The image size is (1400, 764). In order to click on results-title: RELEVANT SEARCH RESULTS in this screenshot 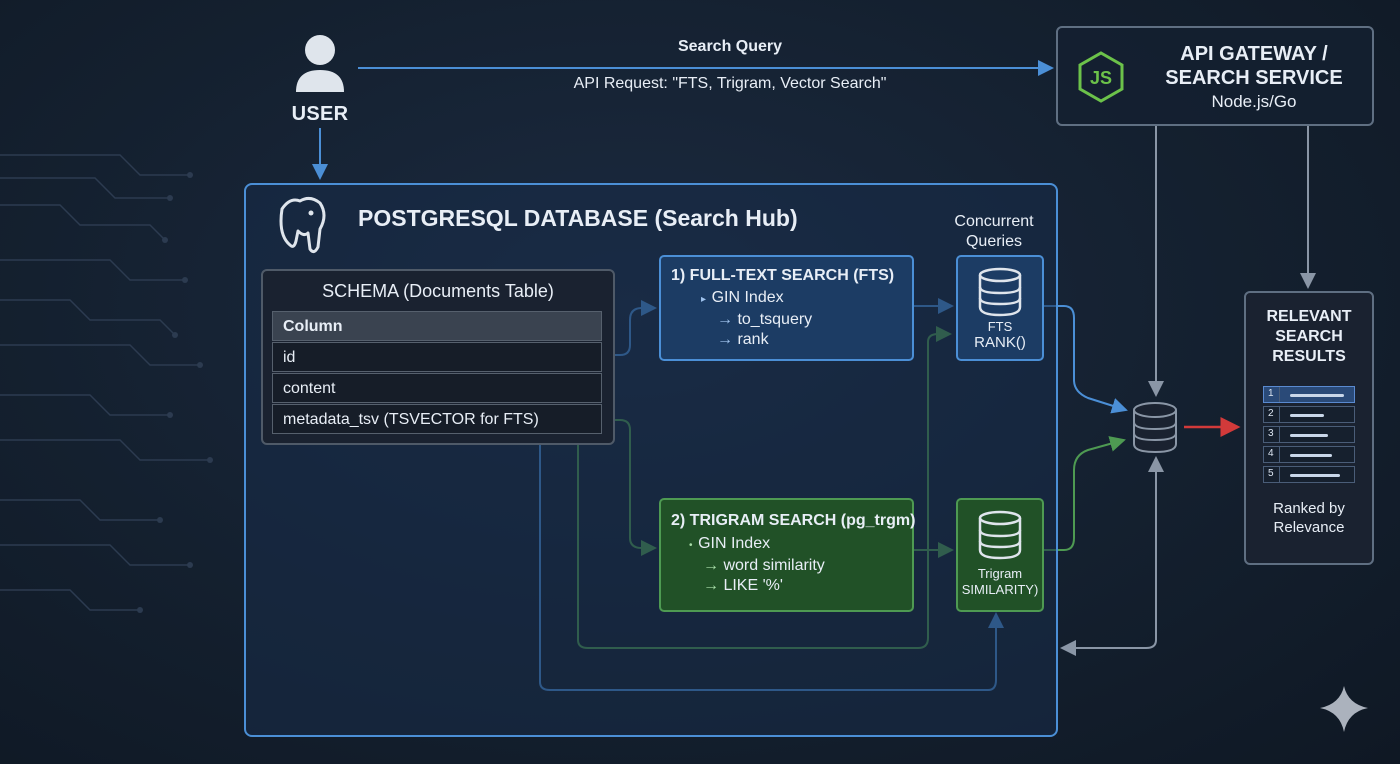, I will do `click(1309, 337)`.